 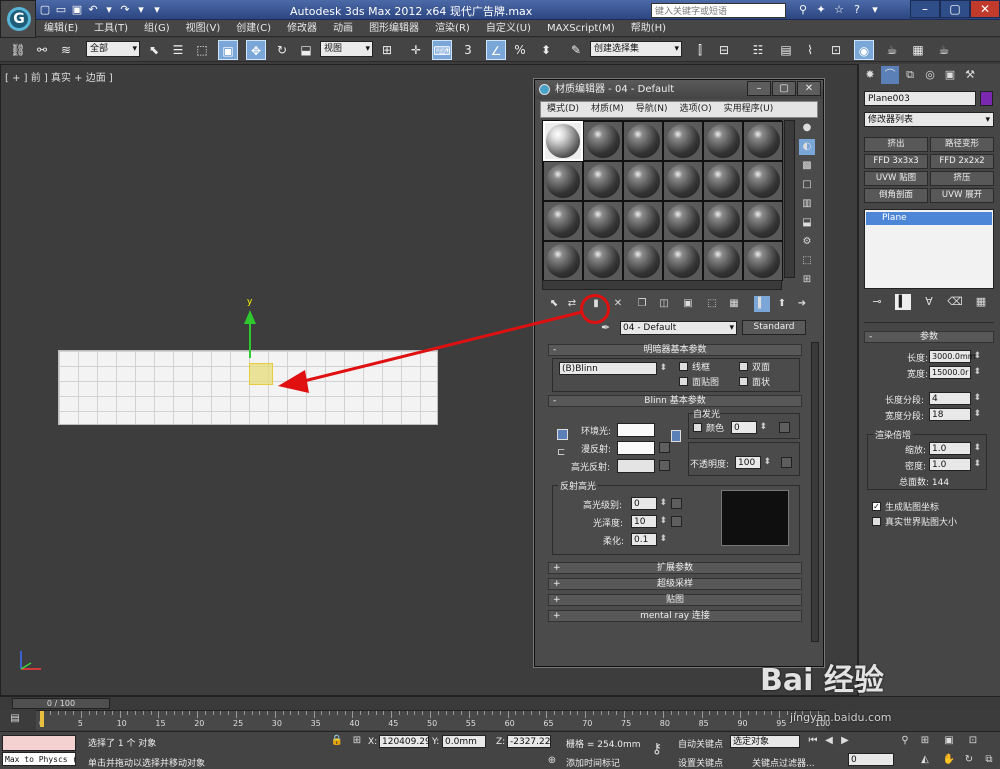 I want to click on select-manipulate-icon: ✛, so click(x=416, y=50).